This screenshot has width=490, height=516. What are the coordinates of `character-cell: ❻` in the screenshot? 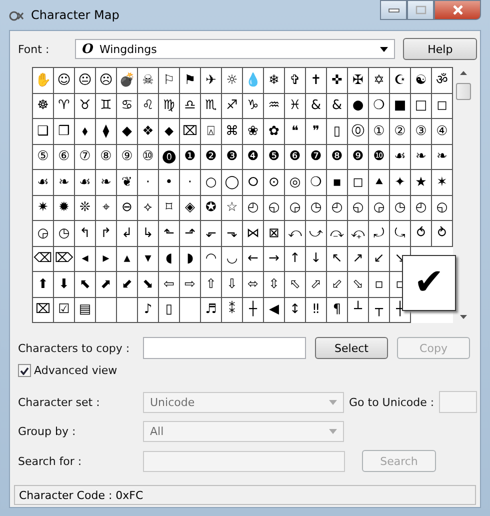 It's located at (295, 157).